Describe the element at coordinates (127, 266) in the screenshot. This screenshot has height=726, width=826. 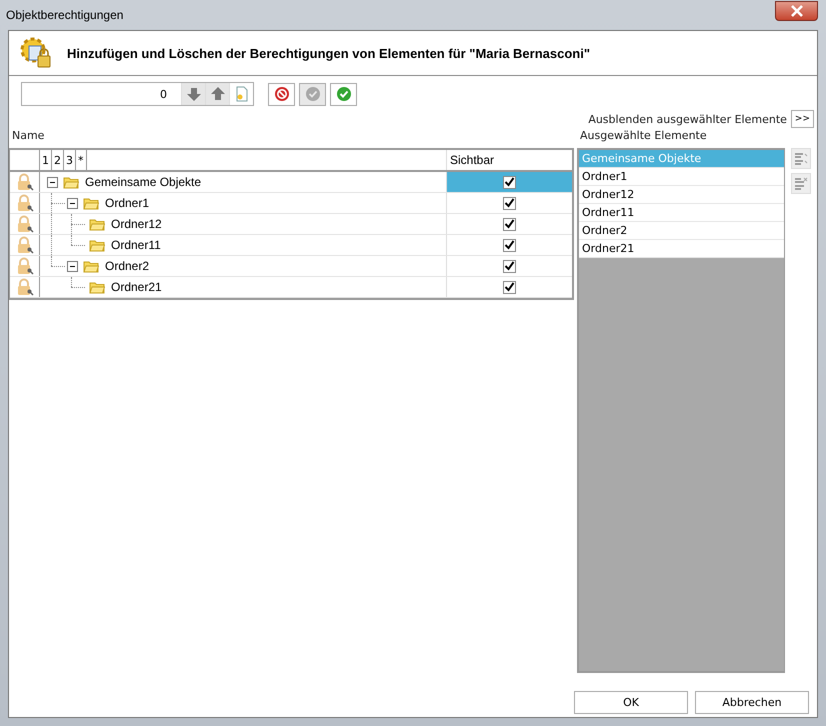
I see `tree-item: Ordner2` at that location.